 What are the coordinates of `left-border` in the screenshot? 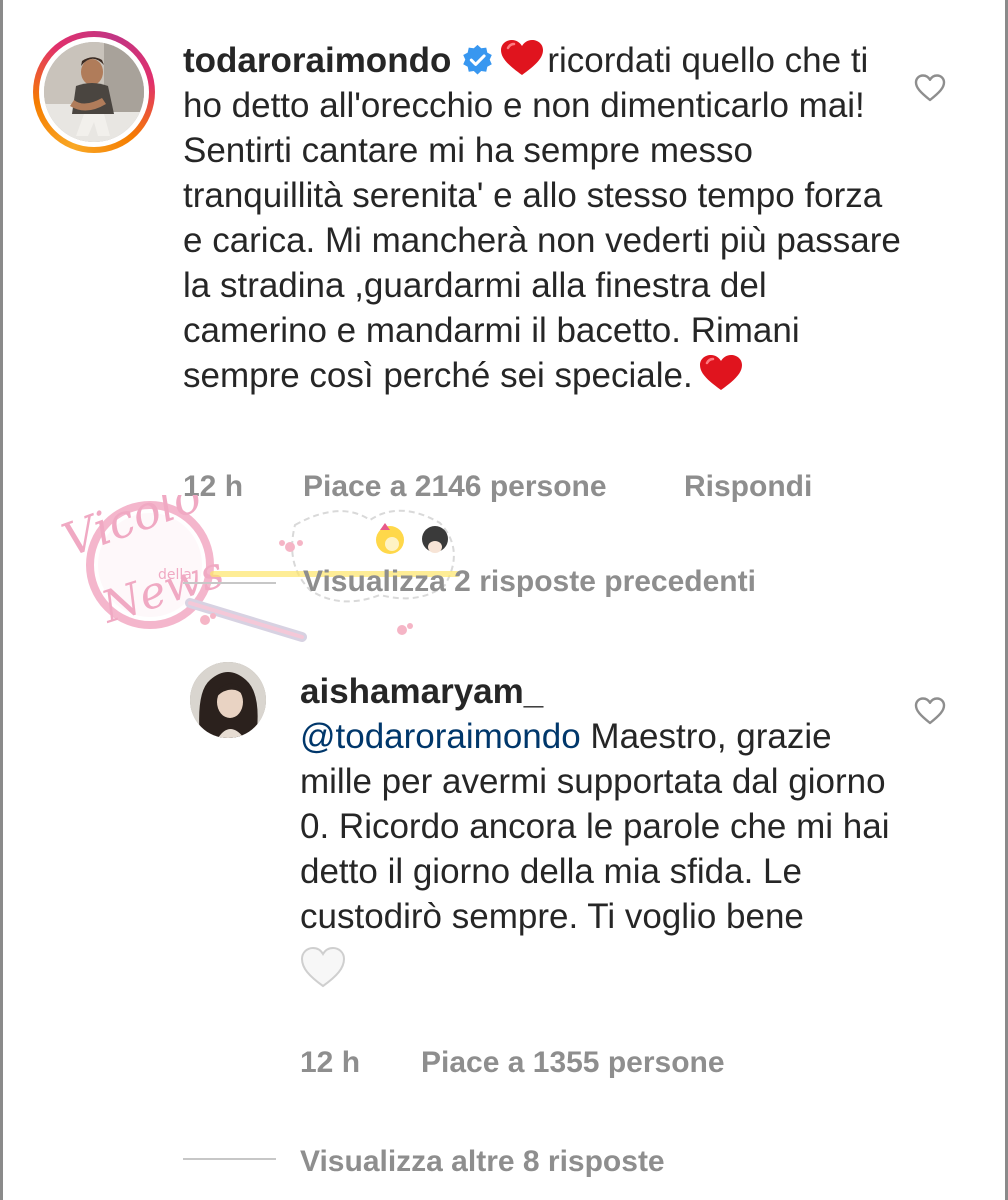 It's located at (1, 600).